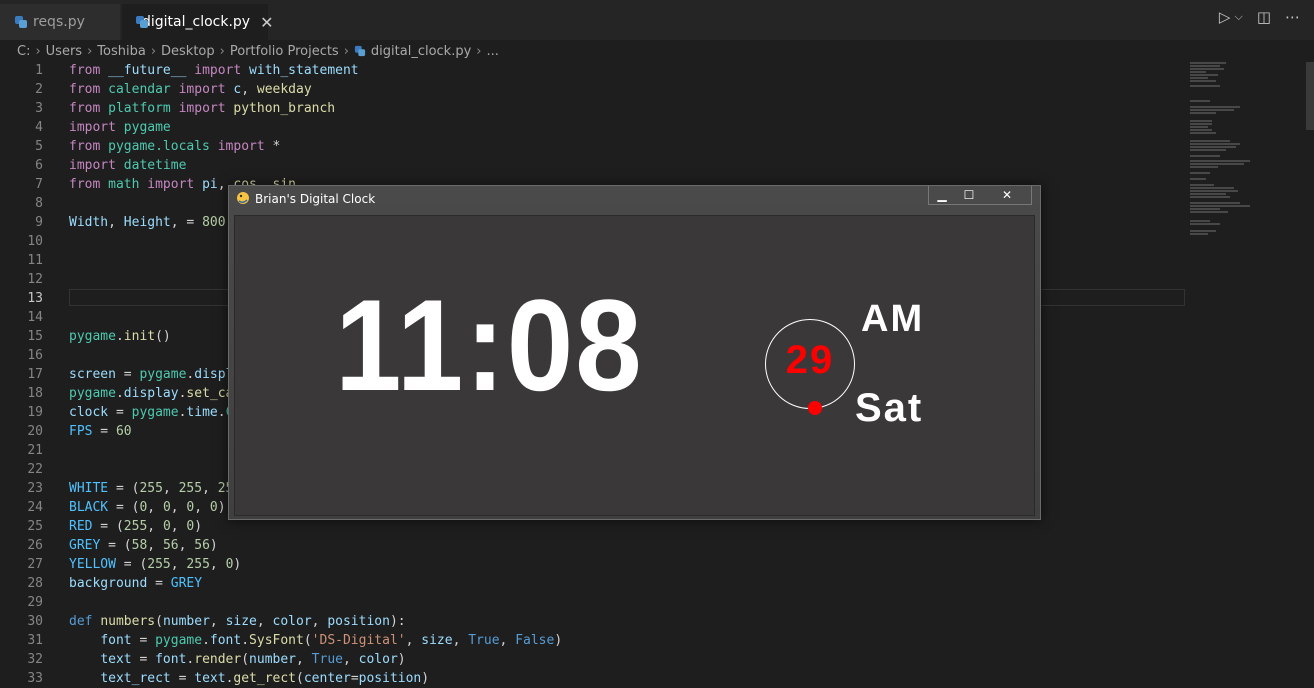  Describe the element at coordinates (592, 70) in the screenshot. I see `code-line: 1 from __future__ import with_statement` at that location.